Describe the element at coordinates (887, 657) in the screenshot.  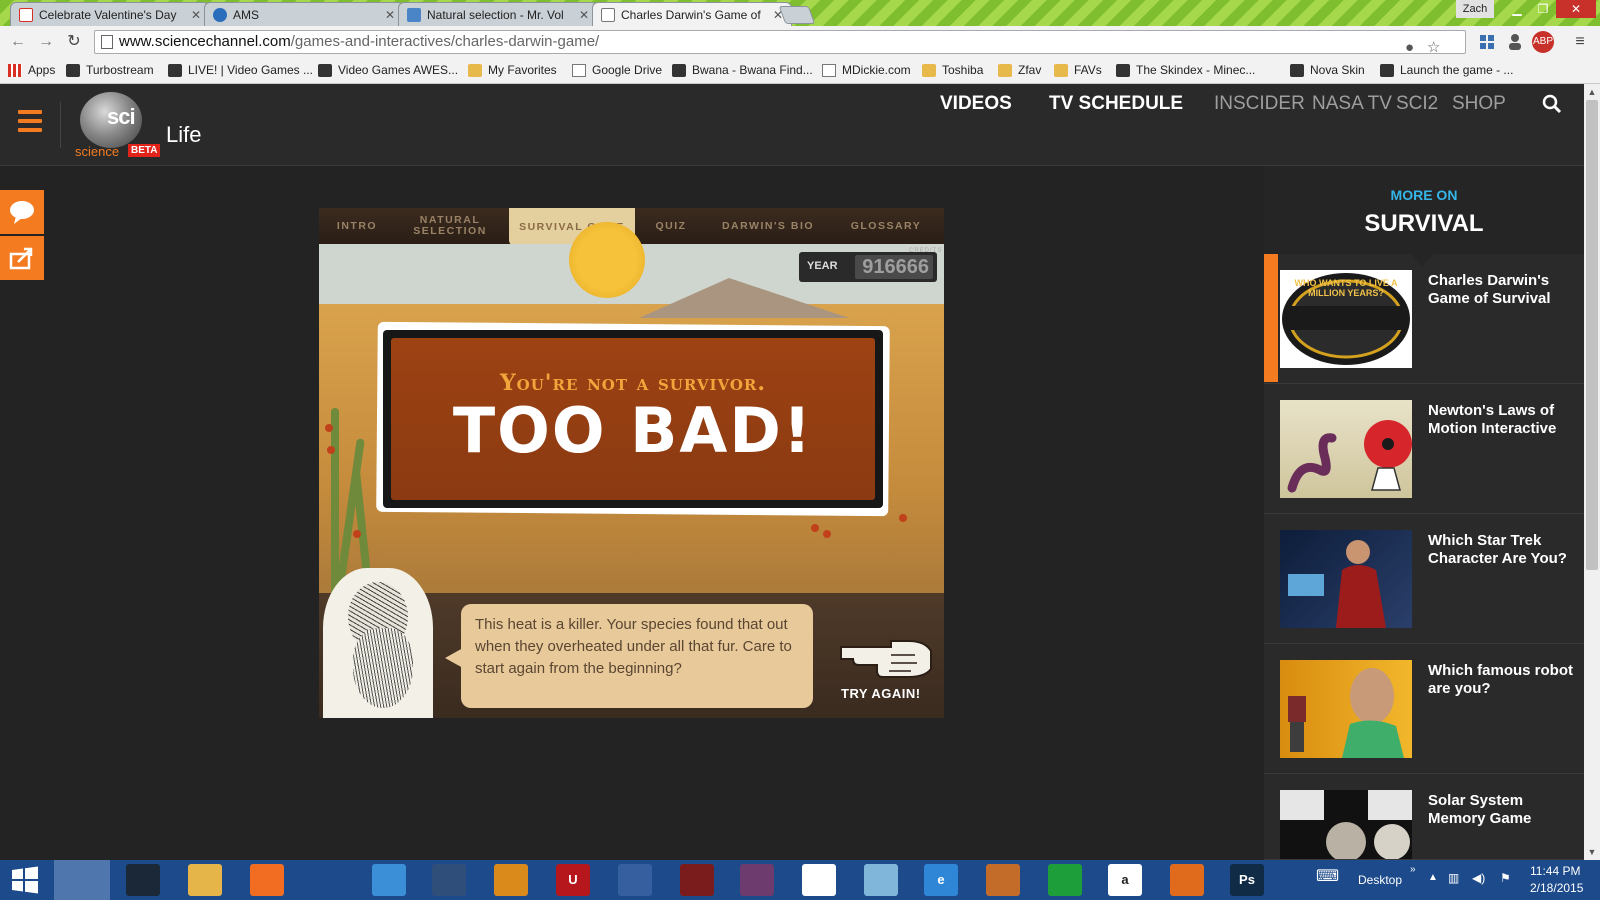
I see `pointing-hand-icon` at that location.